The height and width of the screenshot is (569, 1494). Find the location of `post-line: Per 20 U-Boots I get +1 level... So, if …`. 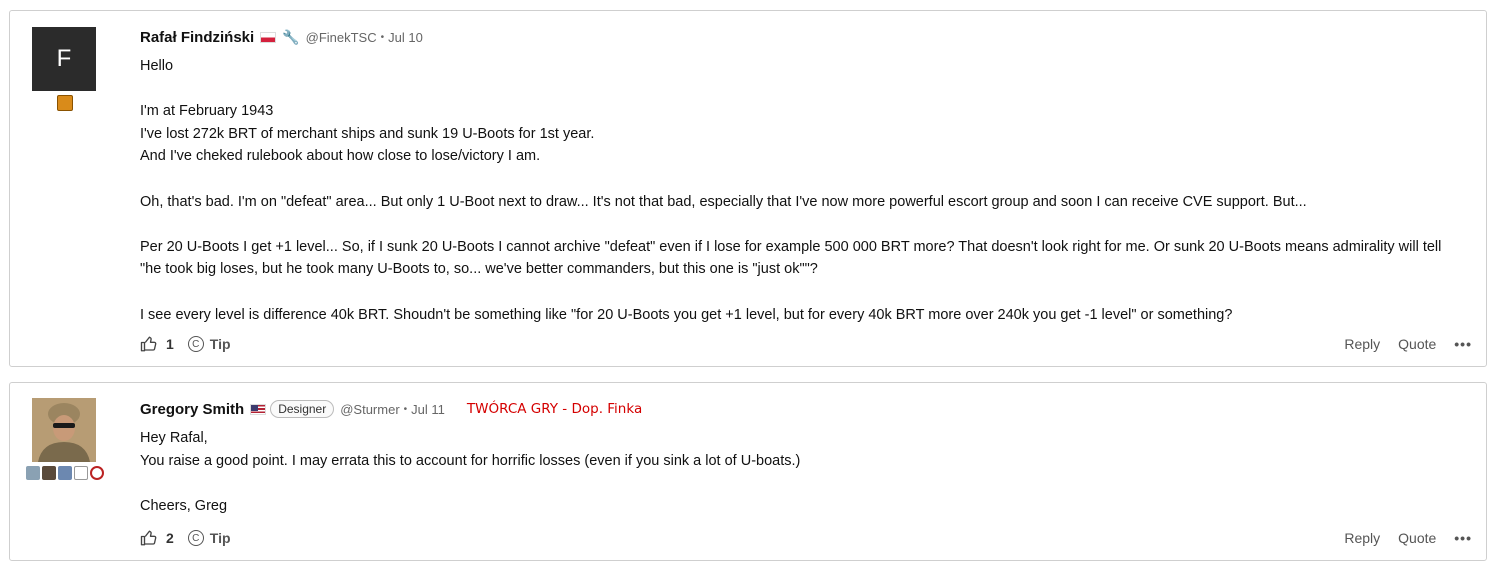

post-line: Per 20 U-Boots I get +1 level... So, if … is located at coordinates (791, 246).